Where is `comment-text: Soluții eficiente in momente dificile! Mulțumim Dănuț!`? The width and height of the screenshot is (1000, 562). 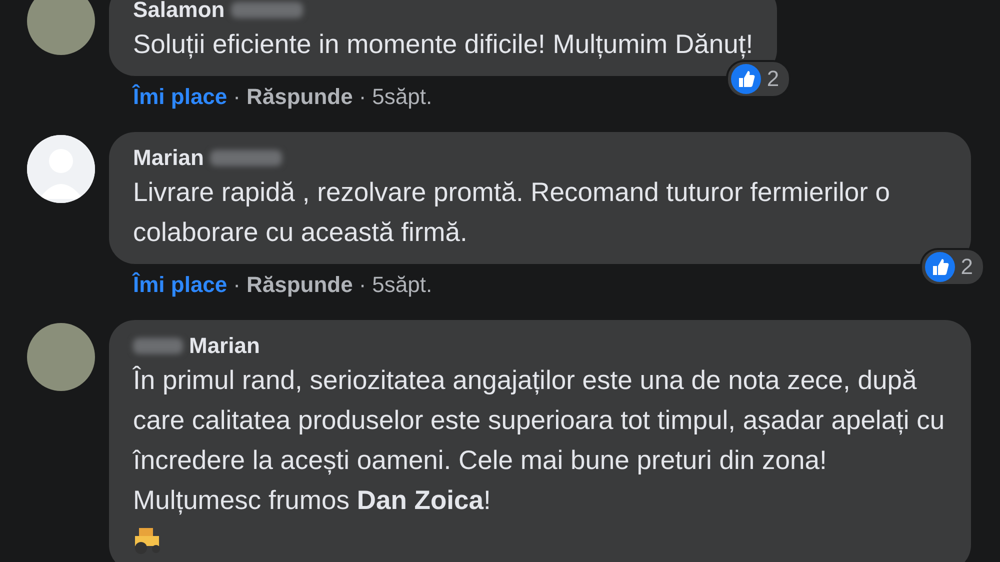
comment-text: Soluții eficiente in momente dificile! Mulțumim Dănuț! is located at coordinates (443, 44).